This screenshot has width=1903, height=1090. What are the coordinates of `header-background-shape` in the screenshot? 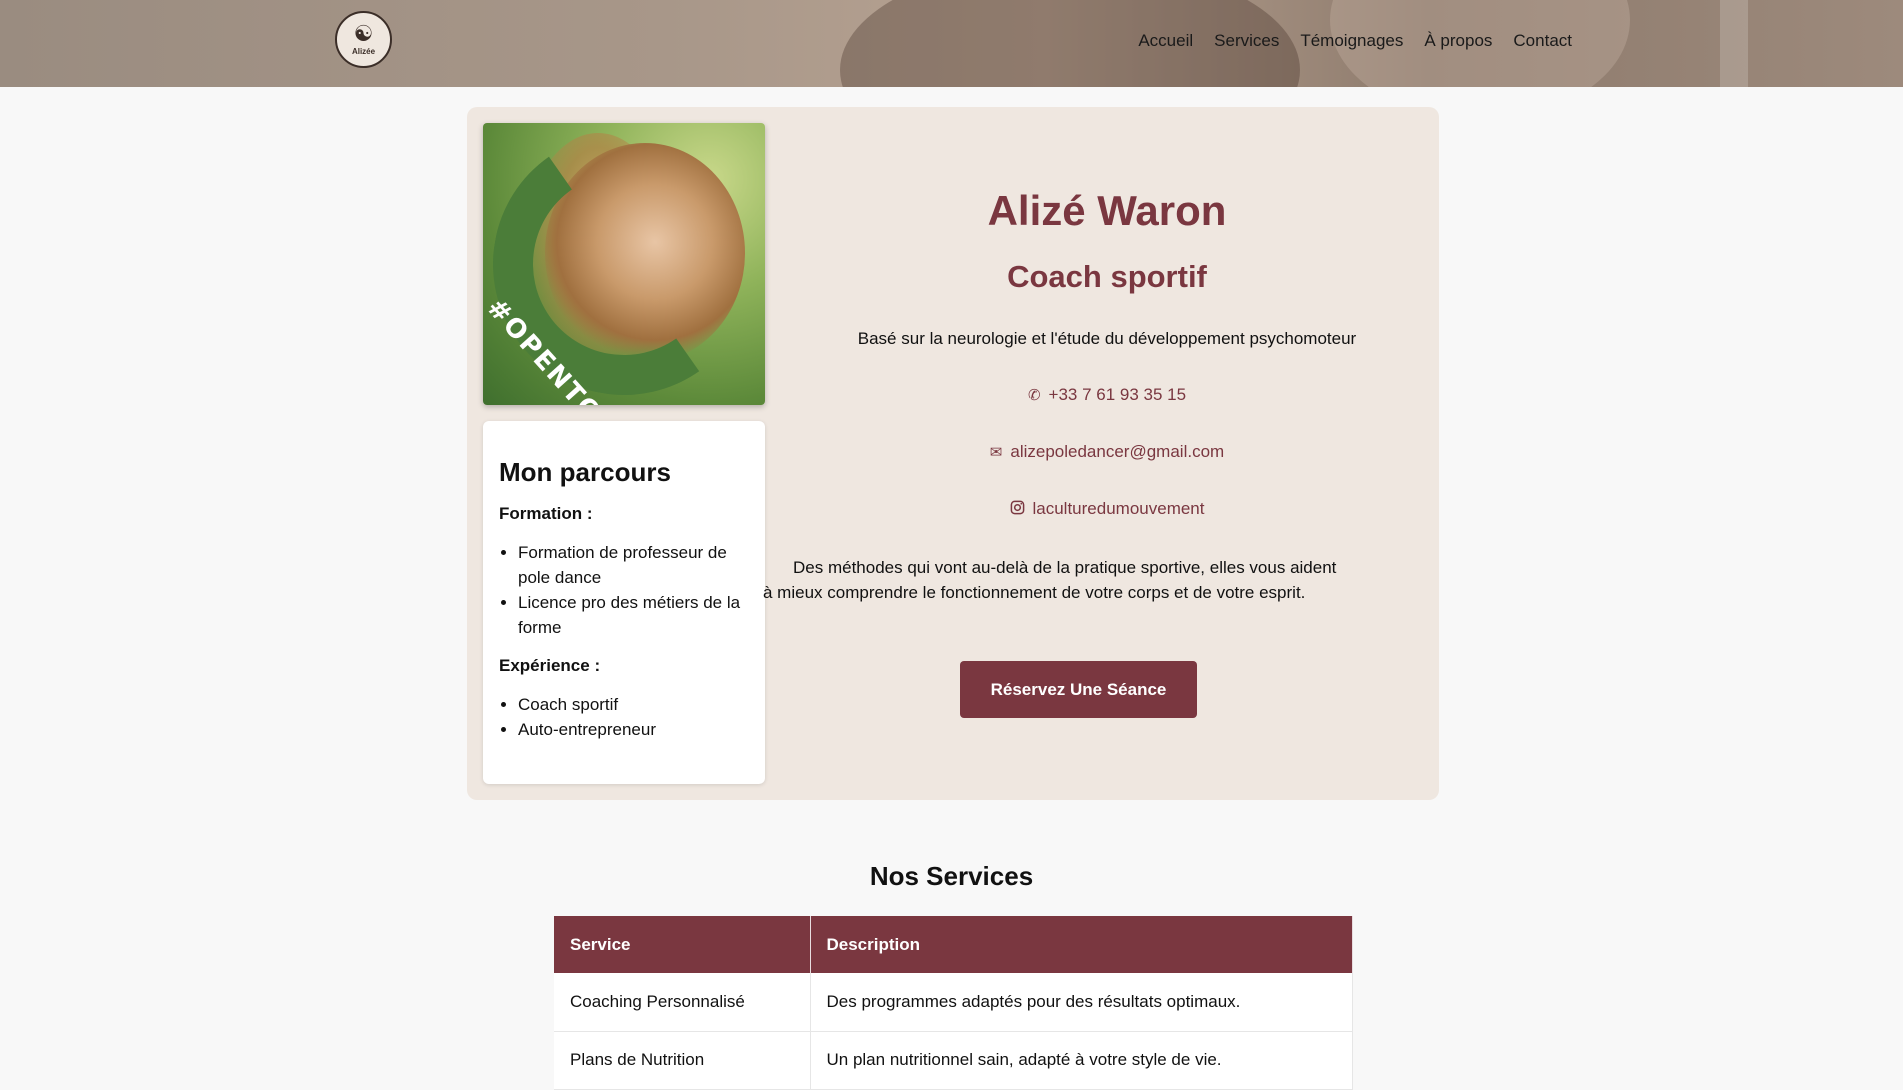 It's located at (1734, 43).